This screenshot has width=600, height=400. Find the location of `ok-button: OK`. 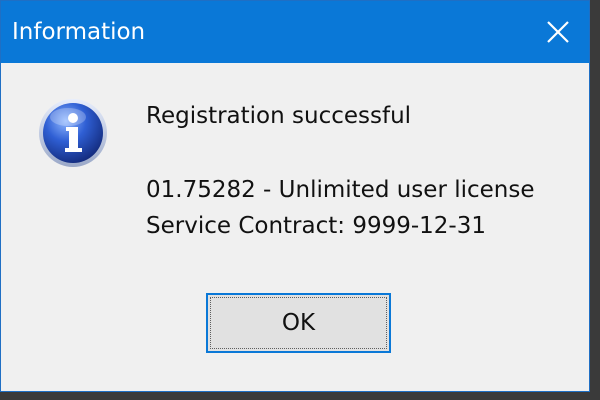

ok-button: OK is located at coordinates (298, 323).